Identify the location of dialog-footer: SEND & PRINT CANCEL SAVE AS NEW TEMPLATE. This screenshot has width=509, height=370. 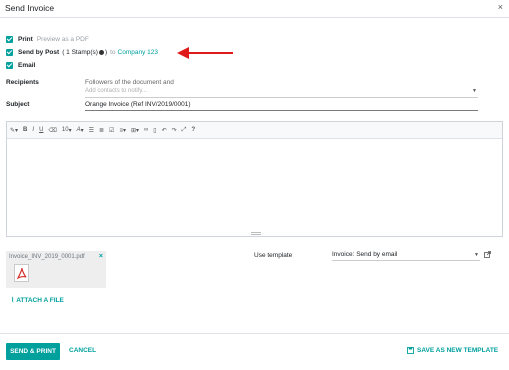
(254, 351).